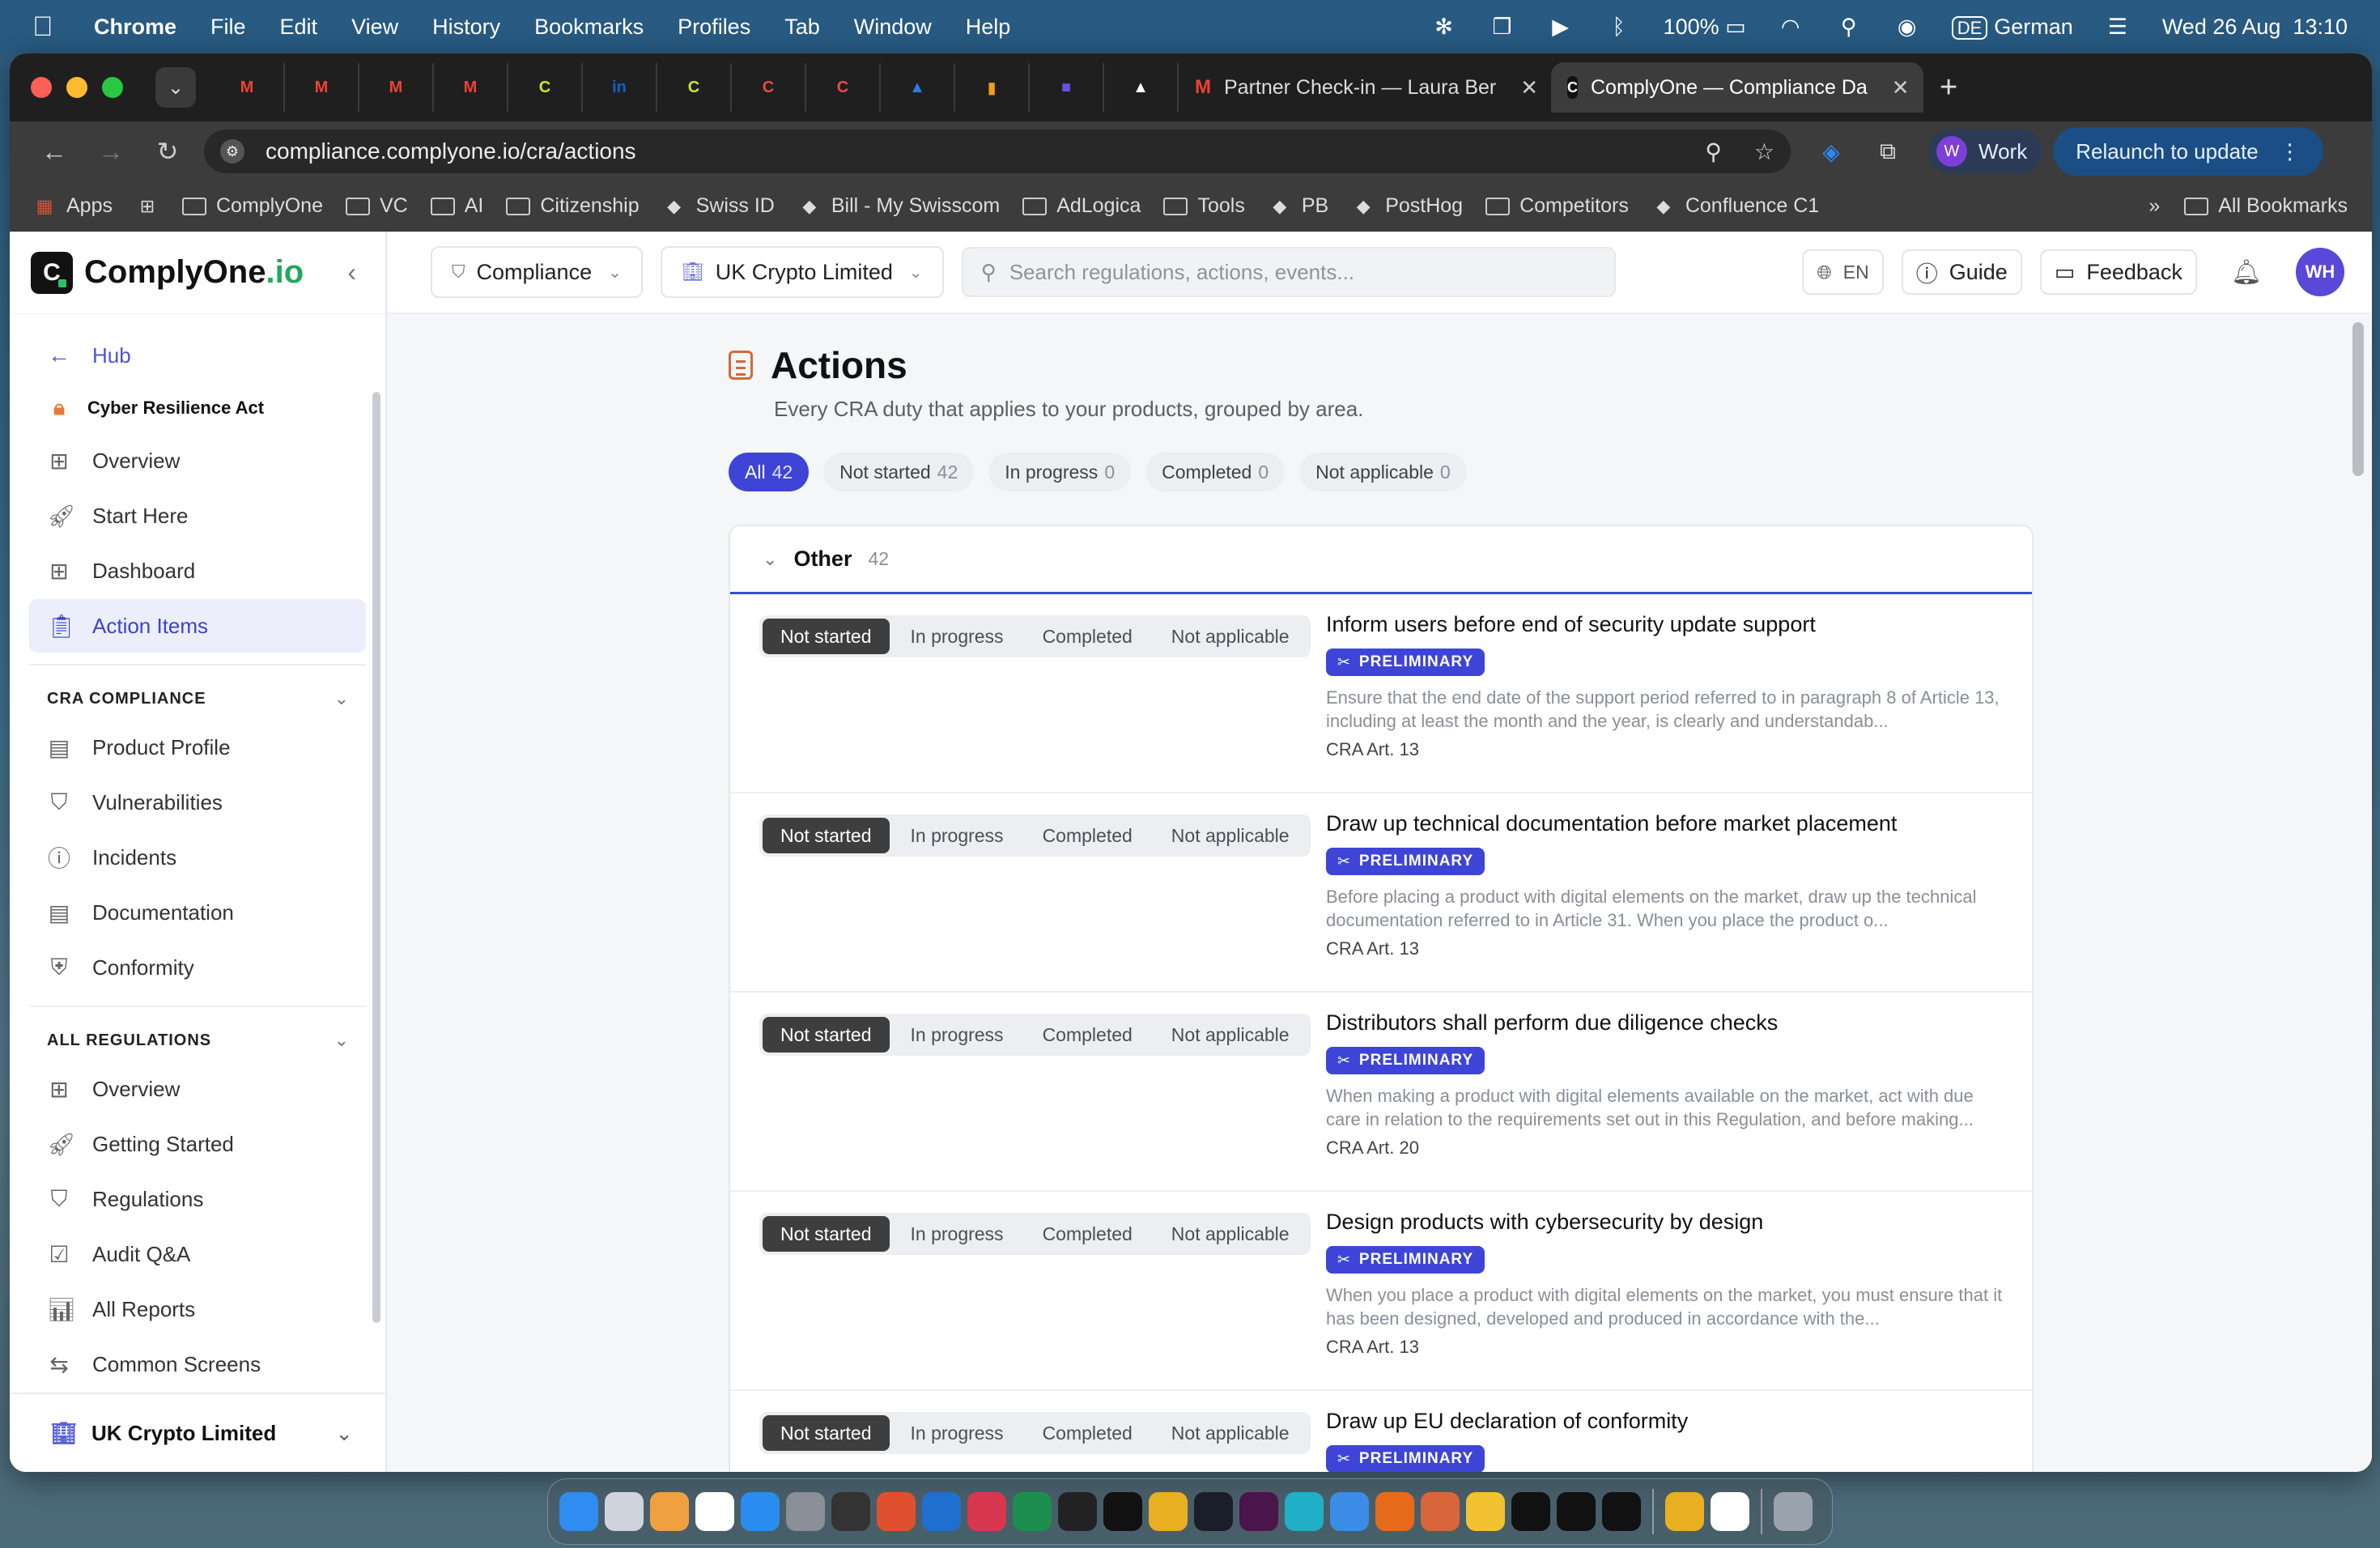 The height and width of the screenshot is (1548, 2380). I want to click on sidebar-item-cyber-resilience-act: 🔒︎ Cyber Resilience Act, so click(197, 408).